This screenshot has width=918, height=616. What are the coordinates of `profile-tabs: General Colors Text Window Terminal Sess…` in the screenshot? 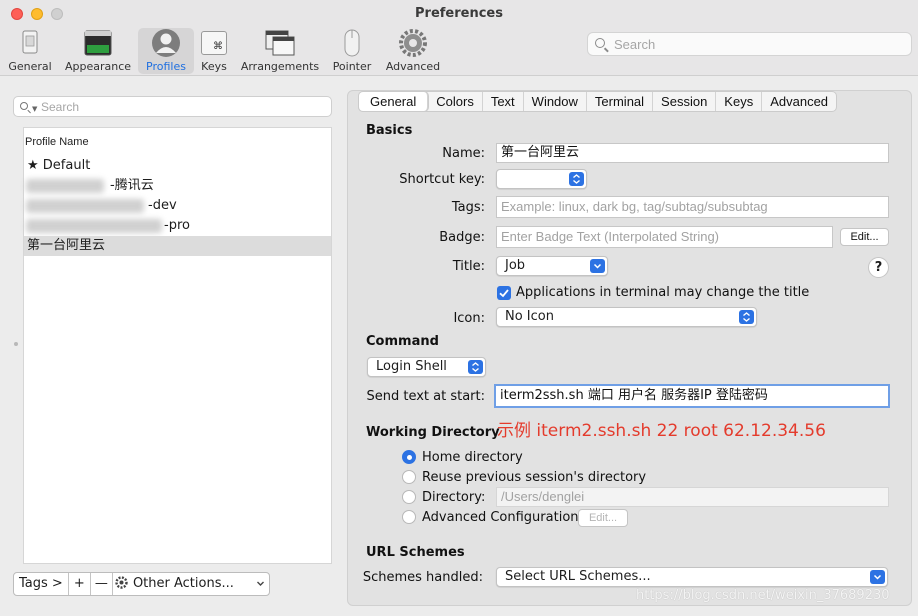 It's located at (598, 101).